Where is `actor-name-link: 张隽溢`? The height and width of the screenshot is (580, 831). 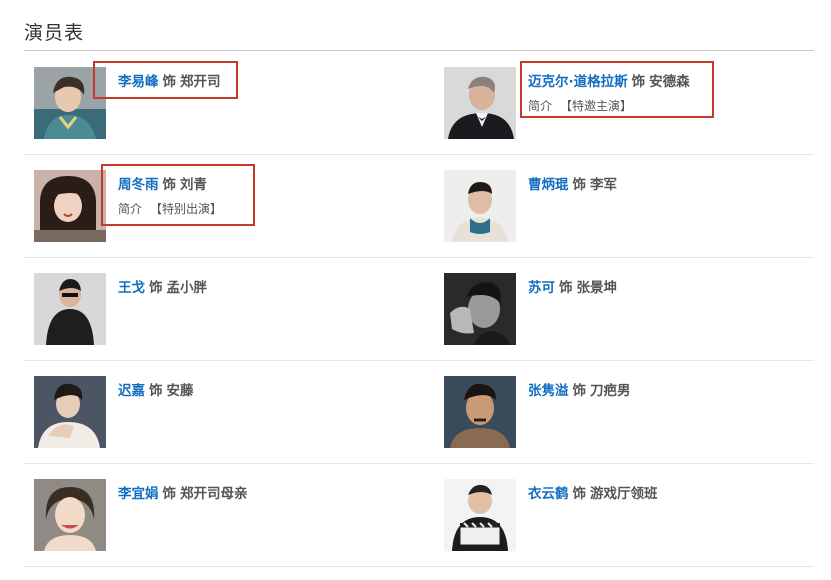
actor-name-link: 张隽溢 is located at coordinates (548, 391).